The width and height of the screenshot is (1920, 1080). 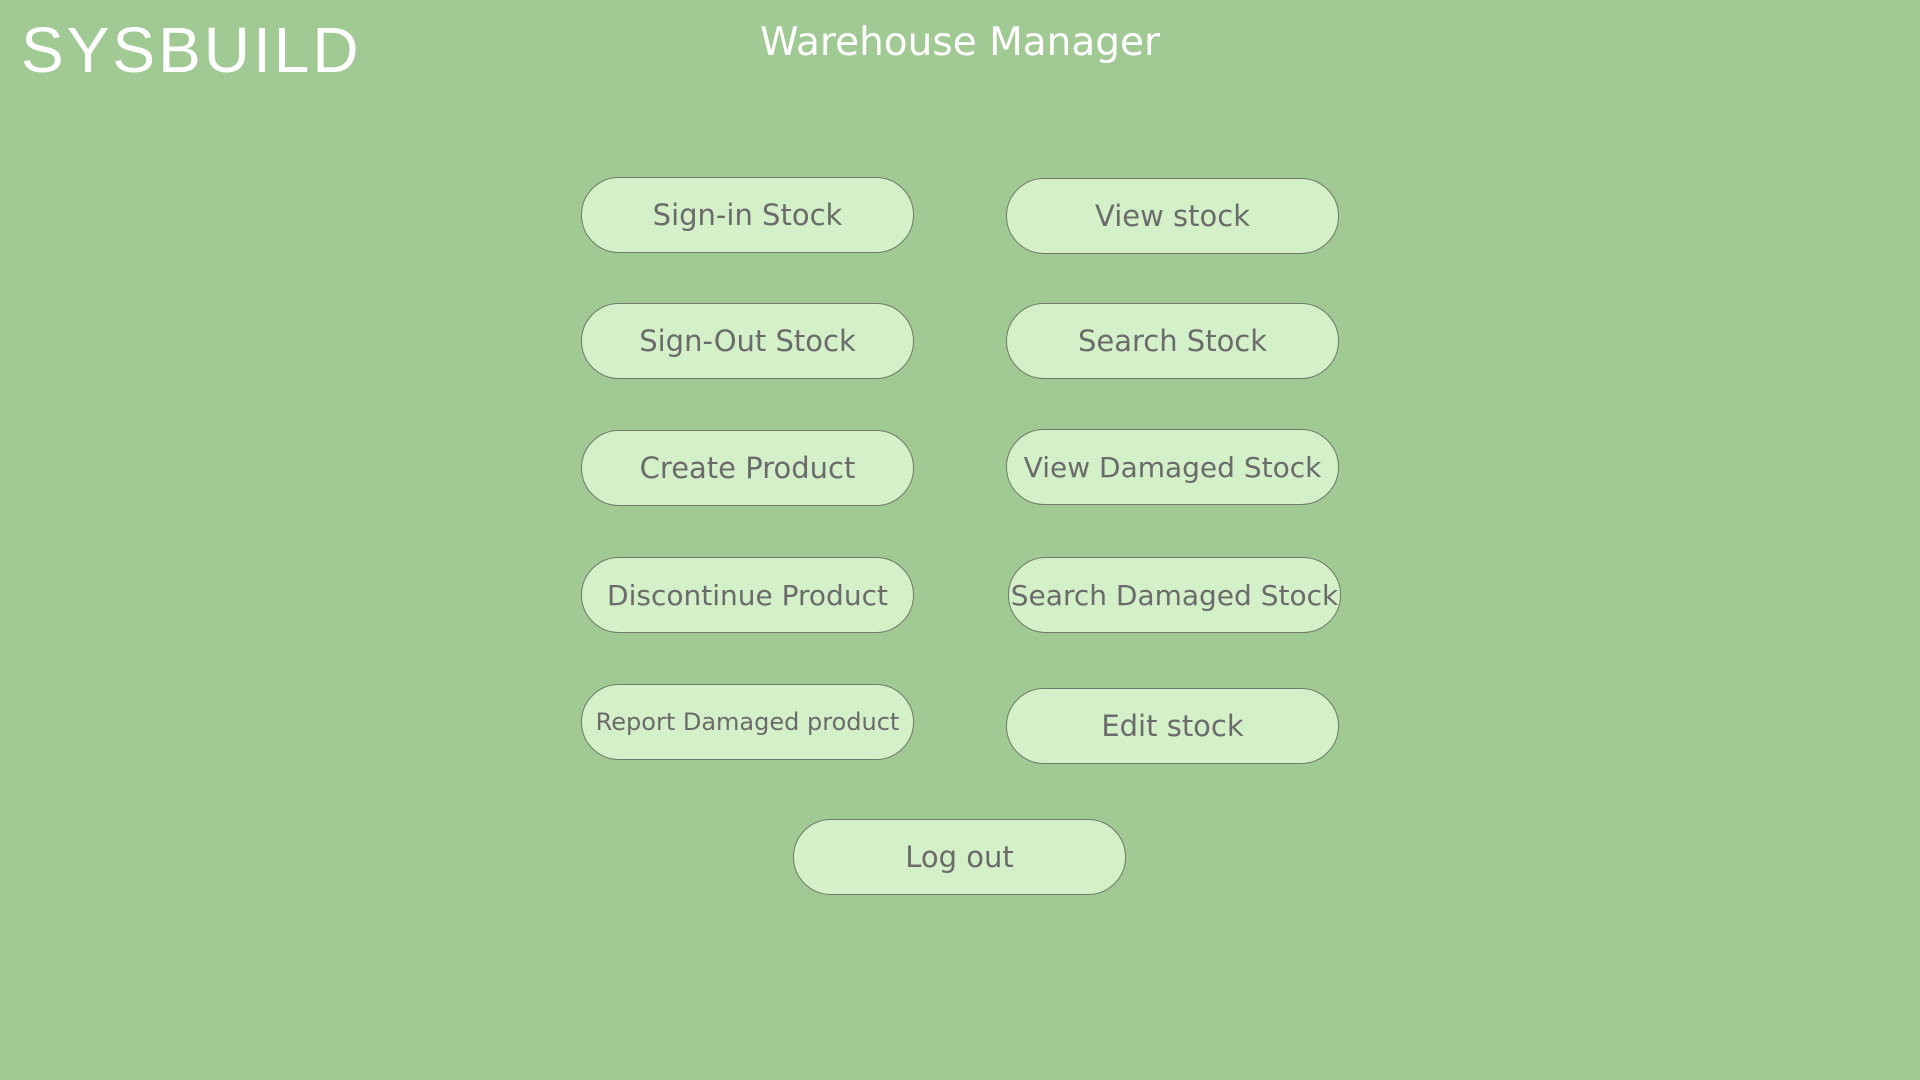 What do you see at coordinates (1174, 595) in the screenshot?
I see `search-damaged-stock-button: Search Damaged Stock` at bounding box center [1174, 595].